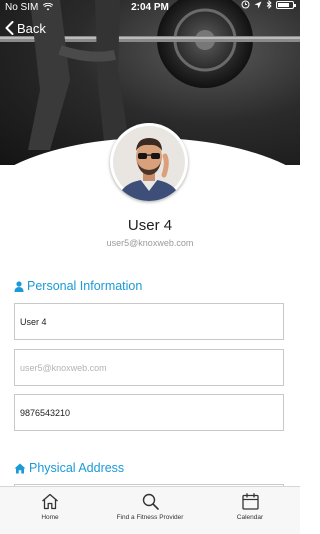 The height and width of the screenshot is (534, 320). I want to click on alarm-icon, so click(245, 4).